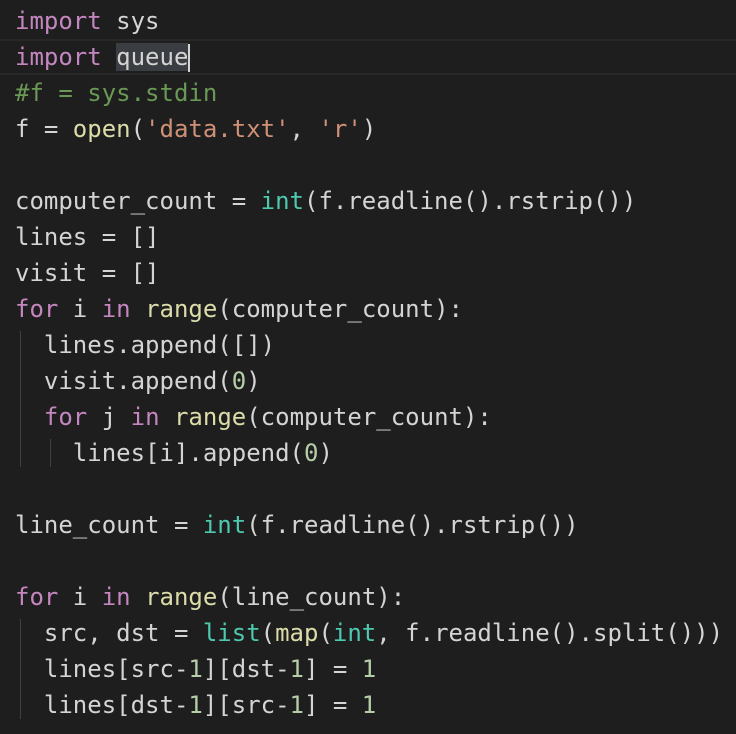 The image size is (736, 734). I want to click on code-text: f =, so click(44, 129).